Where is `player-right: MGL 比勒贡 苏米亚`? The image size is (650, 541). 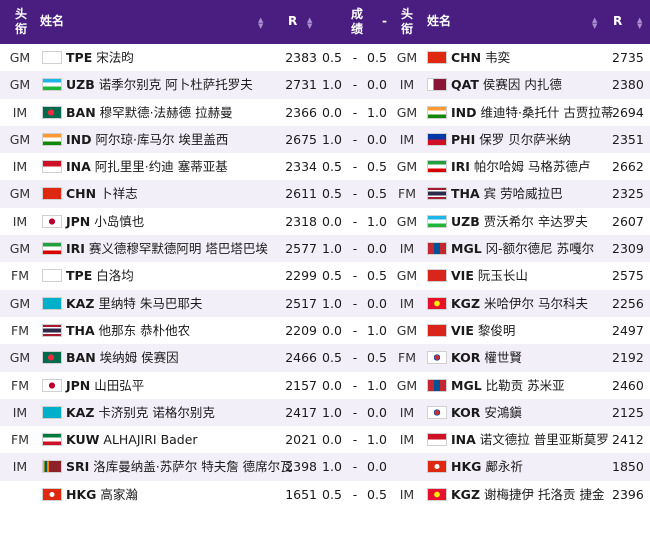 player-right: MGL 比勒贡 苏米亚 is located at coordinates (508, 385).